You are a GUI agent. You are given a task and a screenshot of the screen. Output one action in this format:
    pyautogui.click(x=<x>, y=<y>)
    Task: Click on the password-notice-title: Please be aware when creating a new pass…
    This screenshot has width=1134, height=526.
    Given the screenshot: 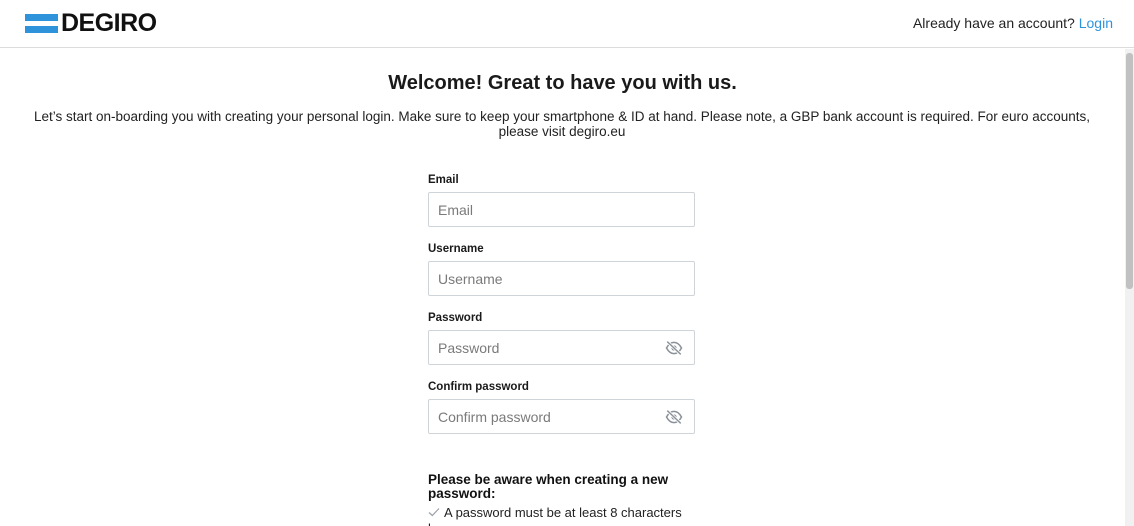 What is the action you would take?
    pyautogui.click(x=548, y=486)
    